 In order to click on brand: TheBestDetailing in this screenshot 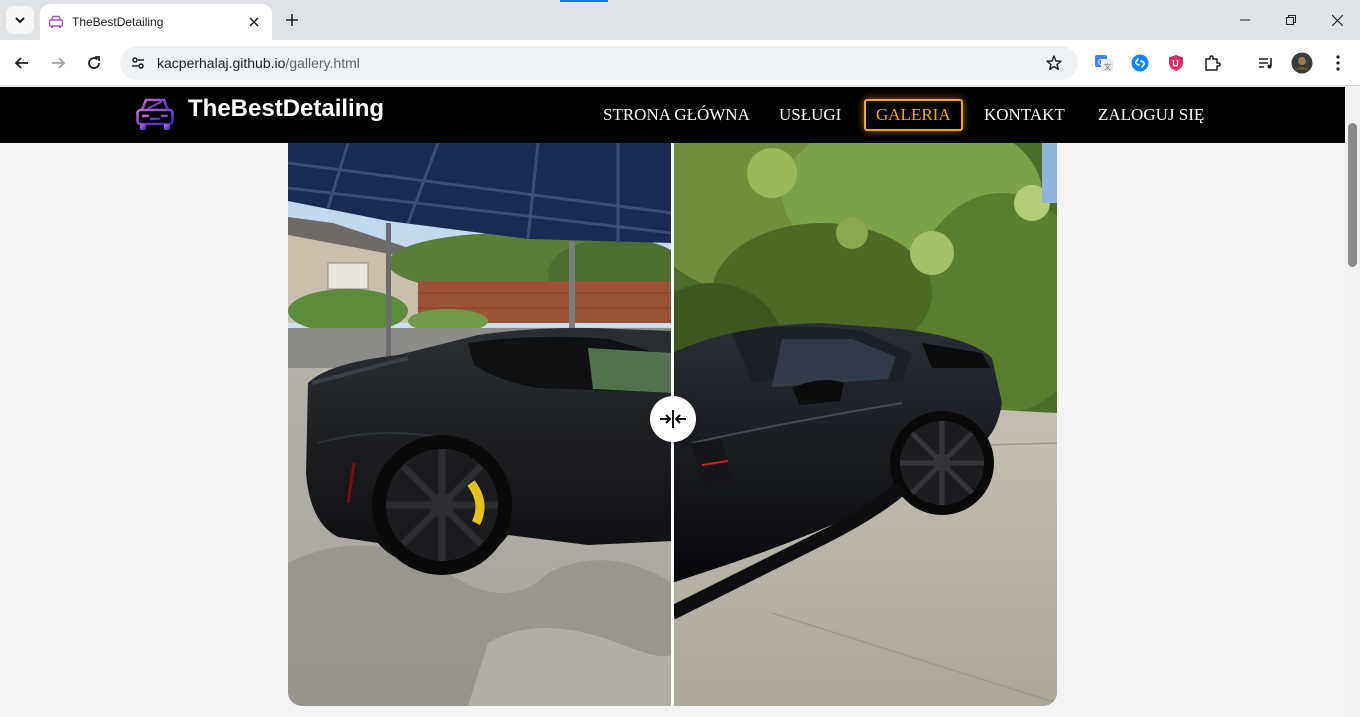, I will do `click(260, 113)`.